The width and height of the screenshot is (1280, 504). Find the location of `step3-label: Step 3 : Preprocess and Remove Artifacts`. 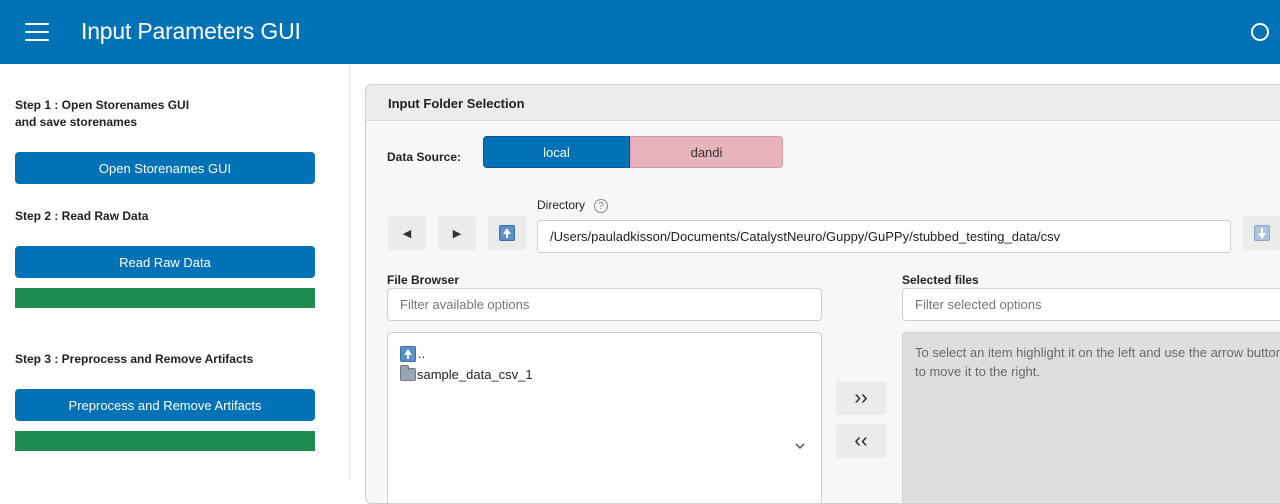

step3-label: Step 3 : Preprocess and Remove Artifacts is located at coordinates (134, 359).